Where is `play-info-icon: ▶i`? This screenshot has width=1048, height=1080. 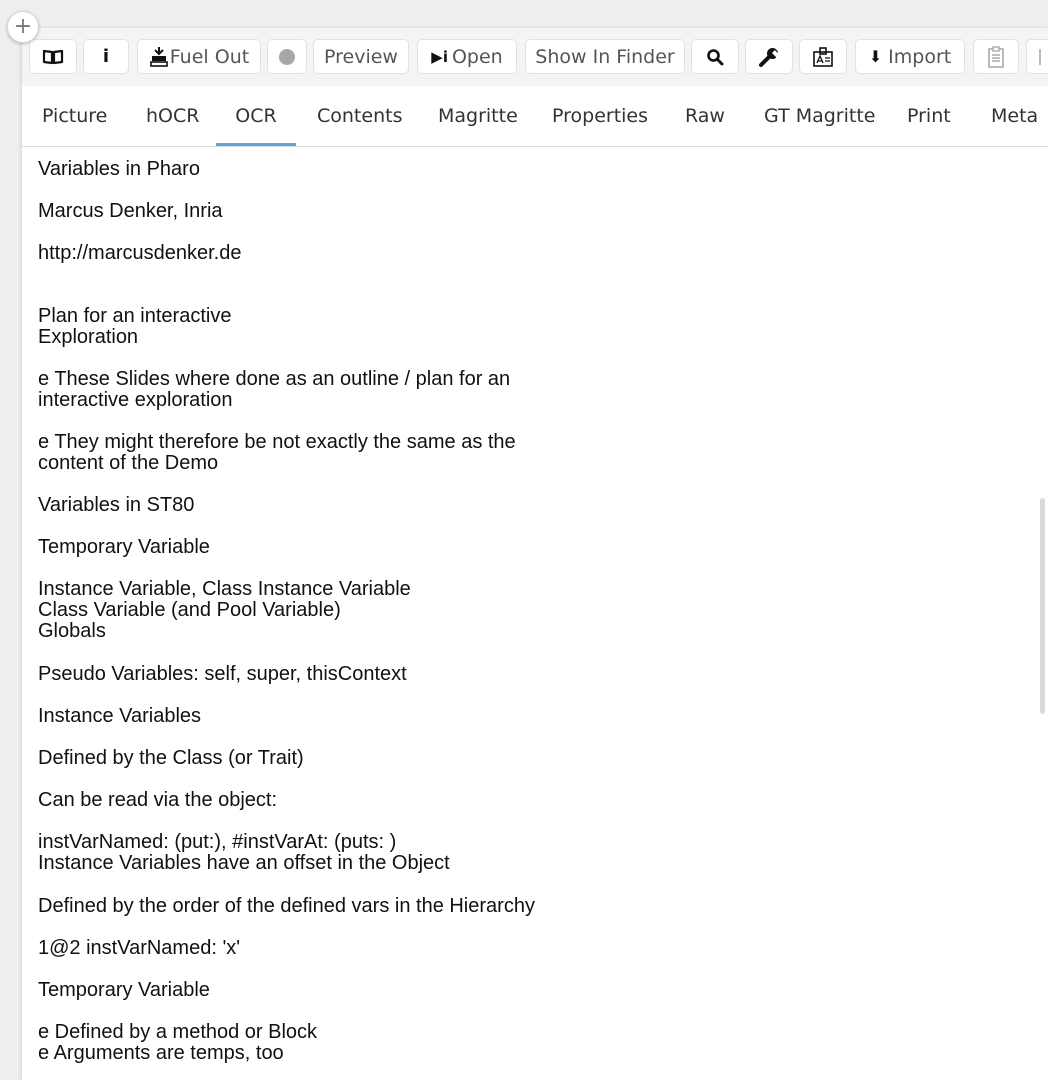 play-info-icon: ▶i is located at coordinates (439, 56).